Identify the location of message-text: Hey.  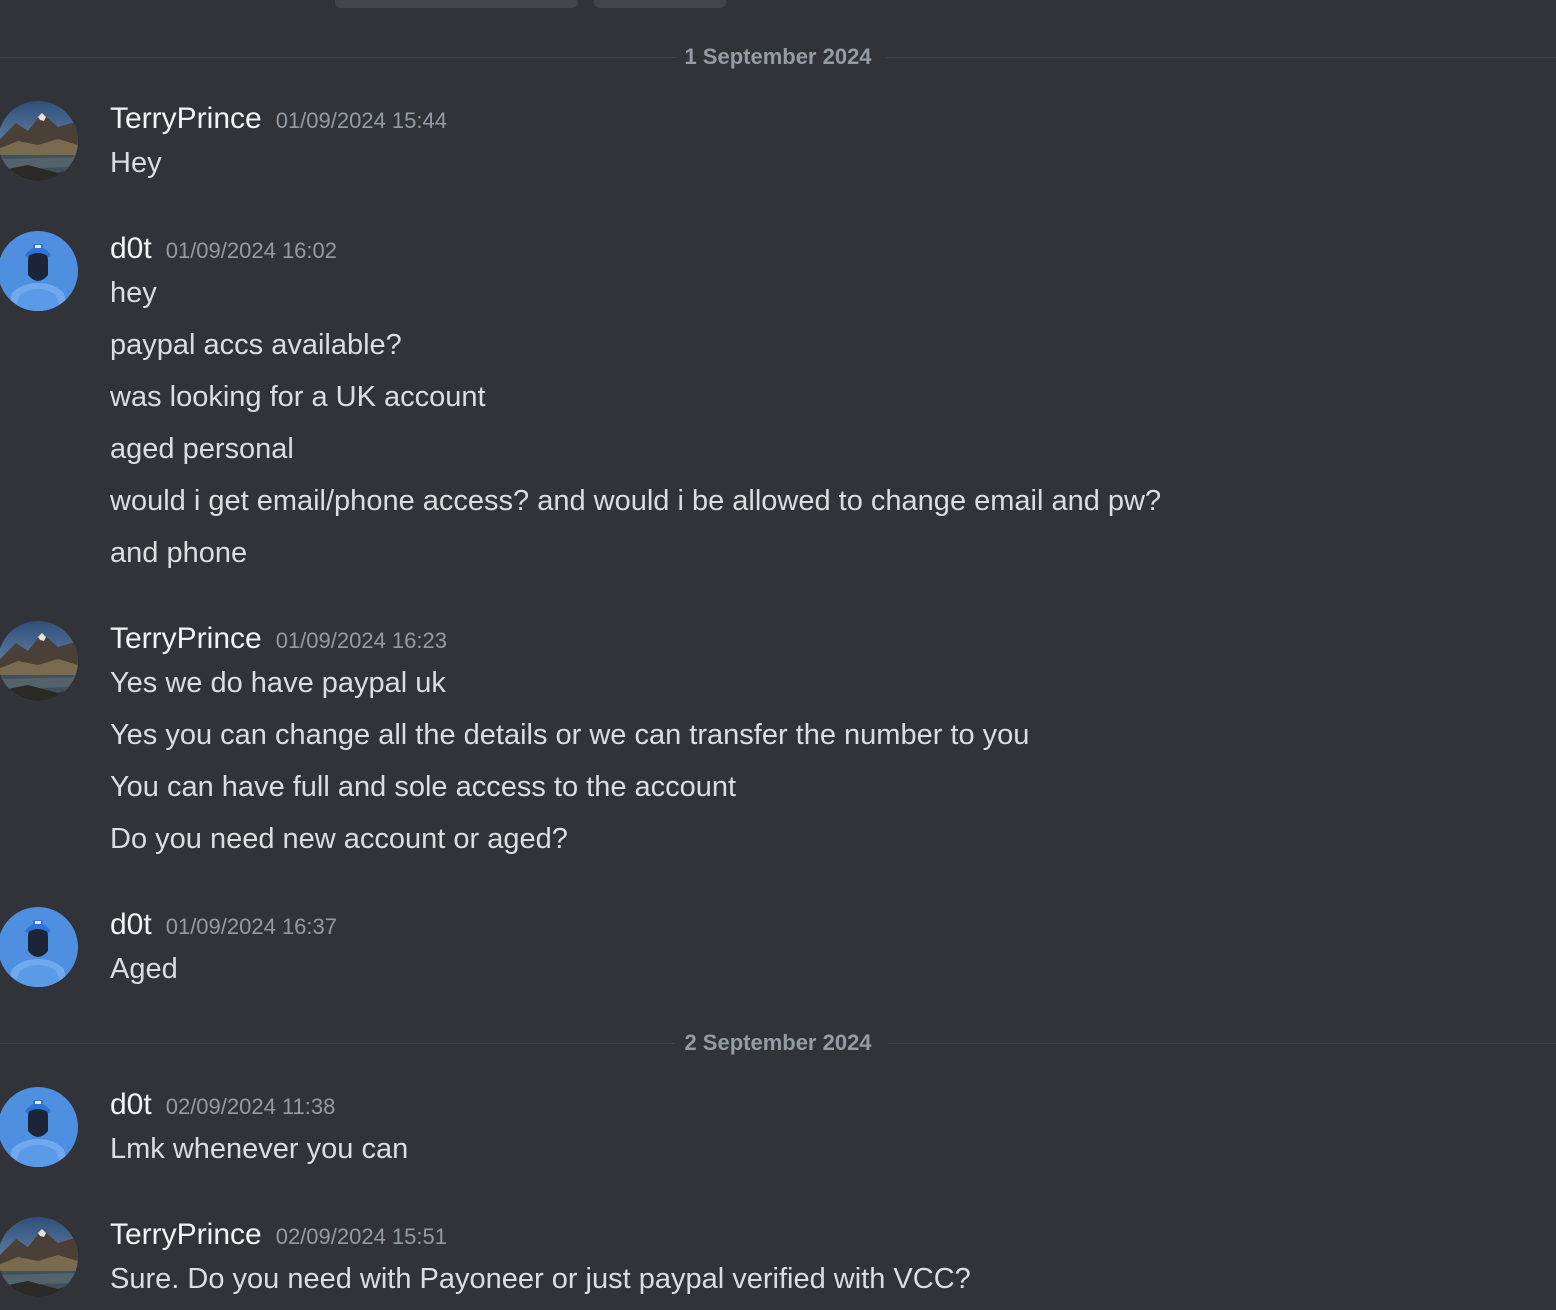
(136, 163).